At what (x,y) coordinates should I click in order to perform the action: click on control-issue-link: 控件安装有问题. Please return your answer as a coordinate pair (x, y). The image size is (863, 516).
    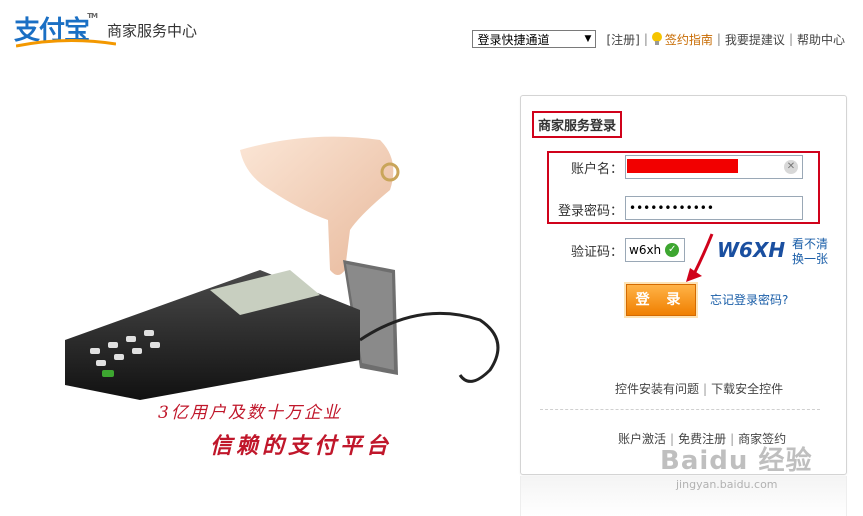
    Looking at the image, I should click on (657, 389).